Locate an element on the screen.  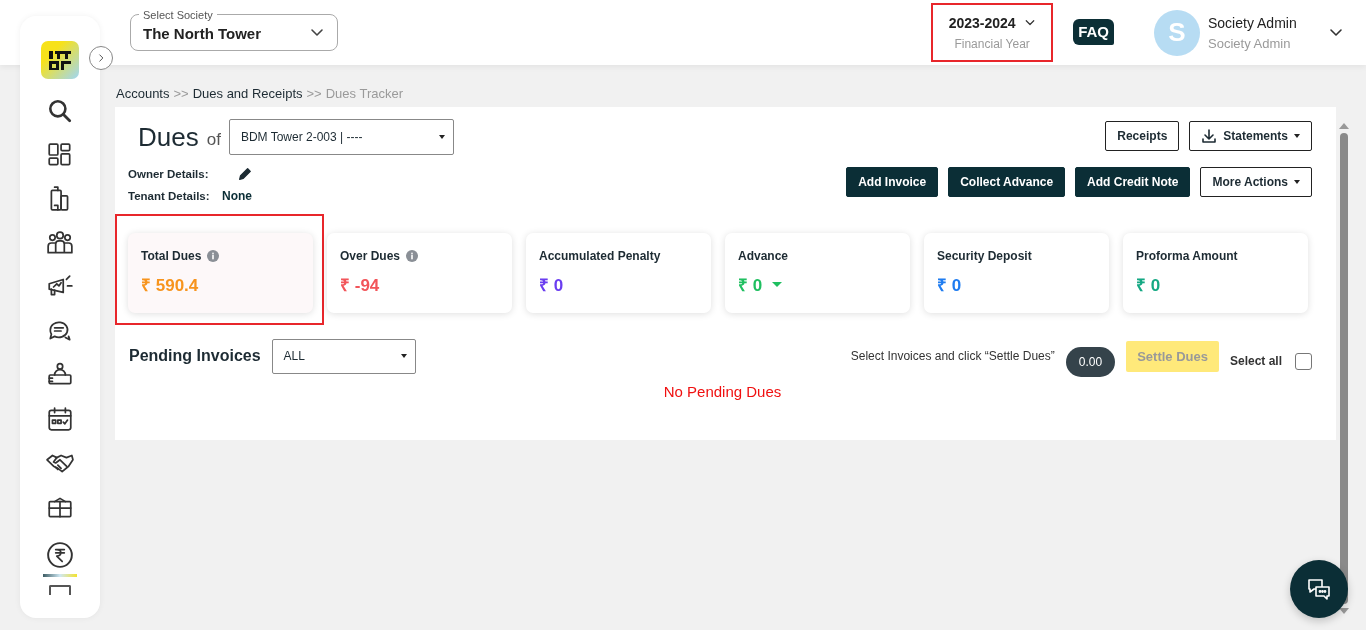
selected-total: 0.00 is located at coordinates (1090, 362).